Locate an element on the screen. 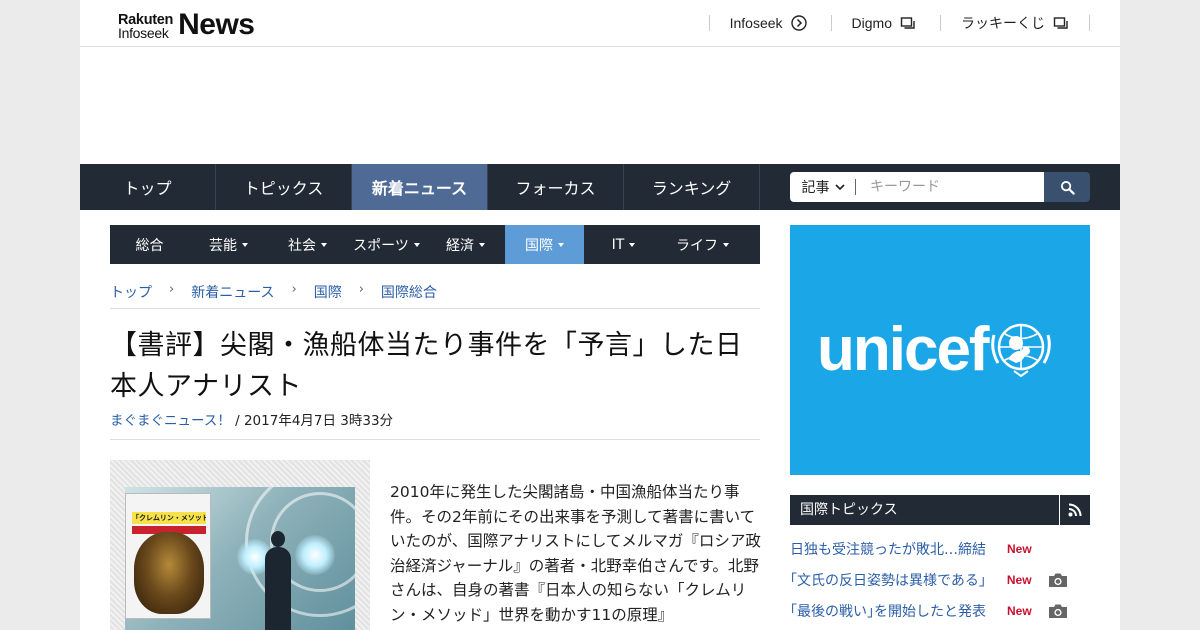  breadcrumb: トップ › 新着ニュース › 国際 › 国際総合 is located at coordinates (435, 295).